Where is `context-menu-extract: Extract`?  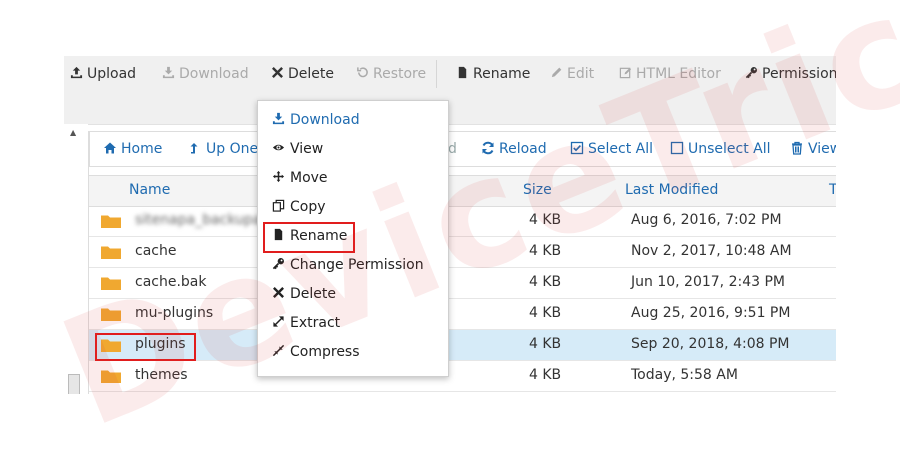
context-menu-extract: Extract is located at coordinates (306, 323).